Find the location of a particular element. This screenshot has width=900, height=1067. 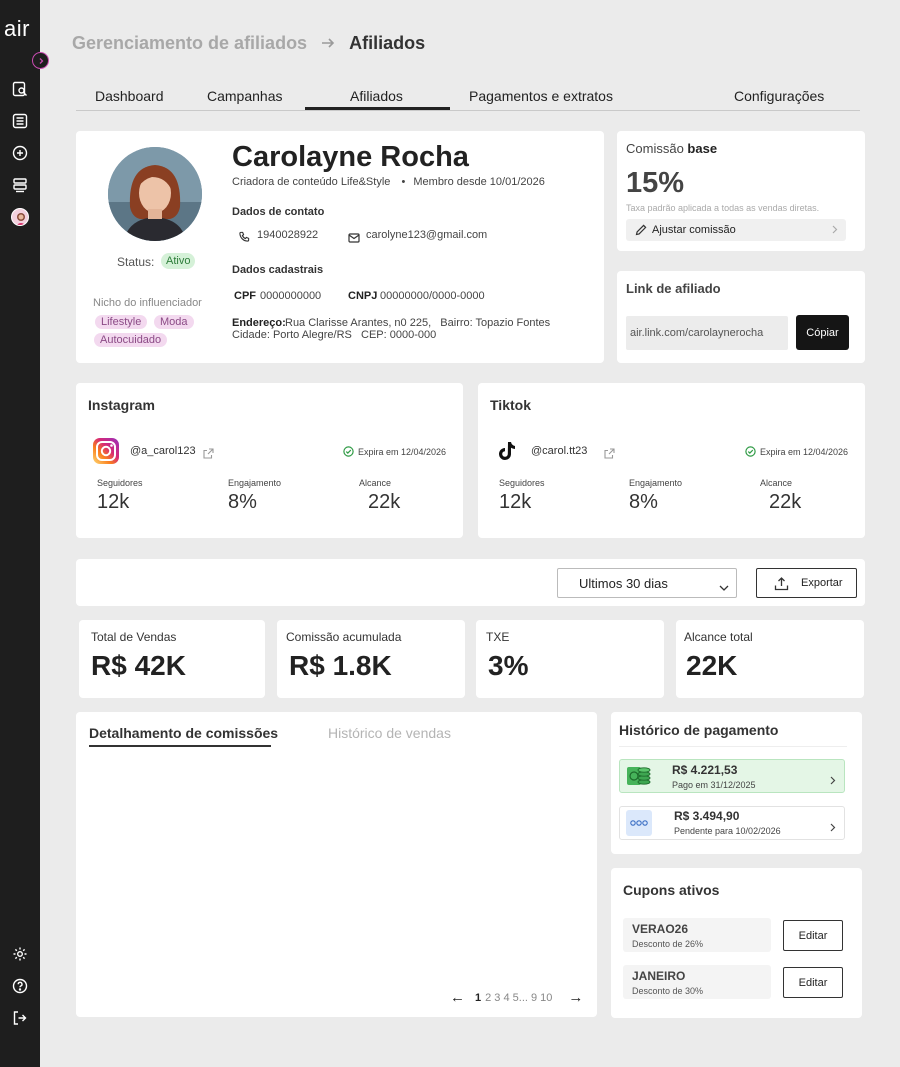

commission-title-bold: base is located at coordinates (702, 148).